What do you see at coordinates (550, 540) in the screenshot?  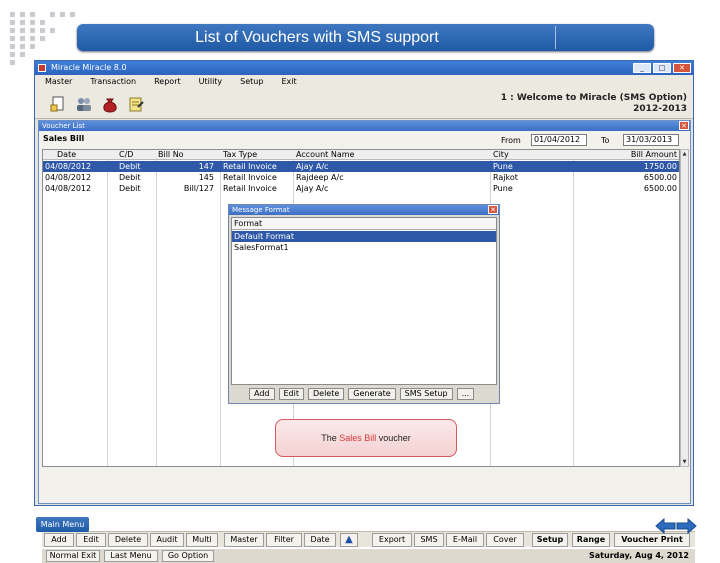 I see `setup-button: Setup` at bounding box center [550, 540].